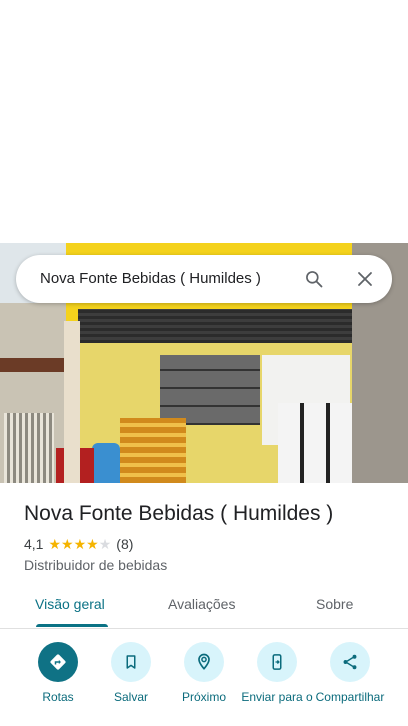 The width and height of the screenshot is (408, 726). Describe the element at coordinates (130, 697) in the screenshot. I see `save-label: Salvar` at that location.